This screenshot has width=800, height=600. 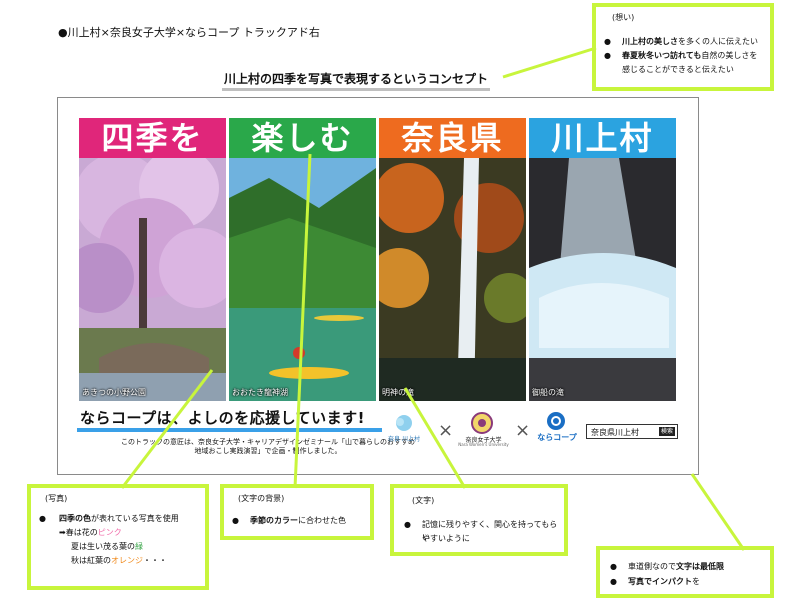 I want to click on connector-photo, so click(x=167, y=429).